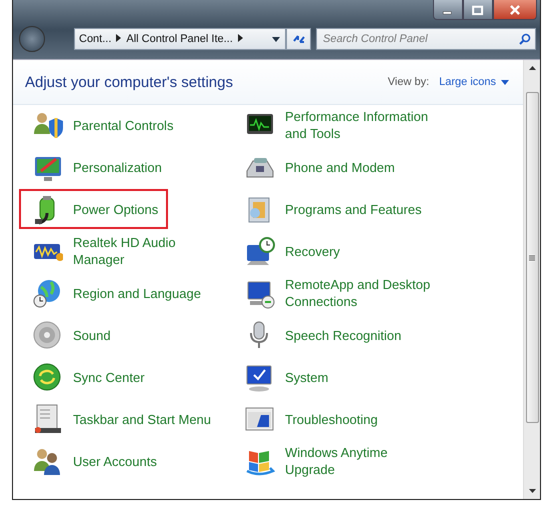 The height and width of the screenshot is (507, 547). I want to click on caret-icon, so click(505, 82).